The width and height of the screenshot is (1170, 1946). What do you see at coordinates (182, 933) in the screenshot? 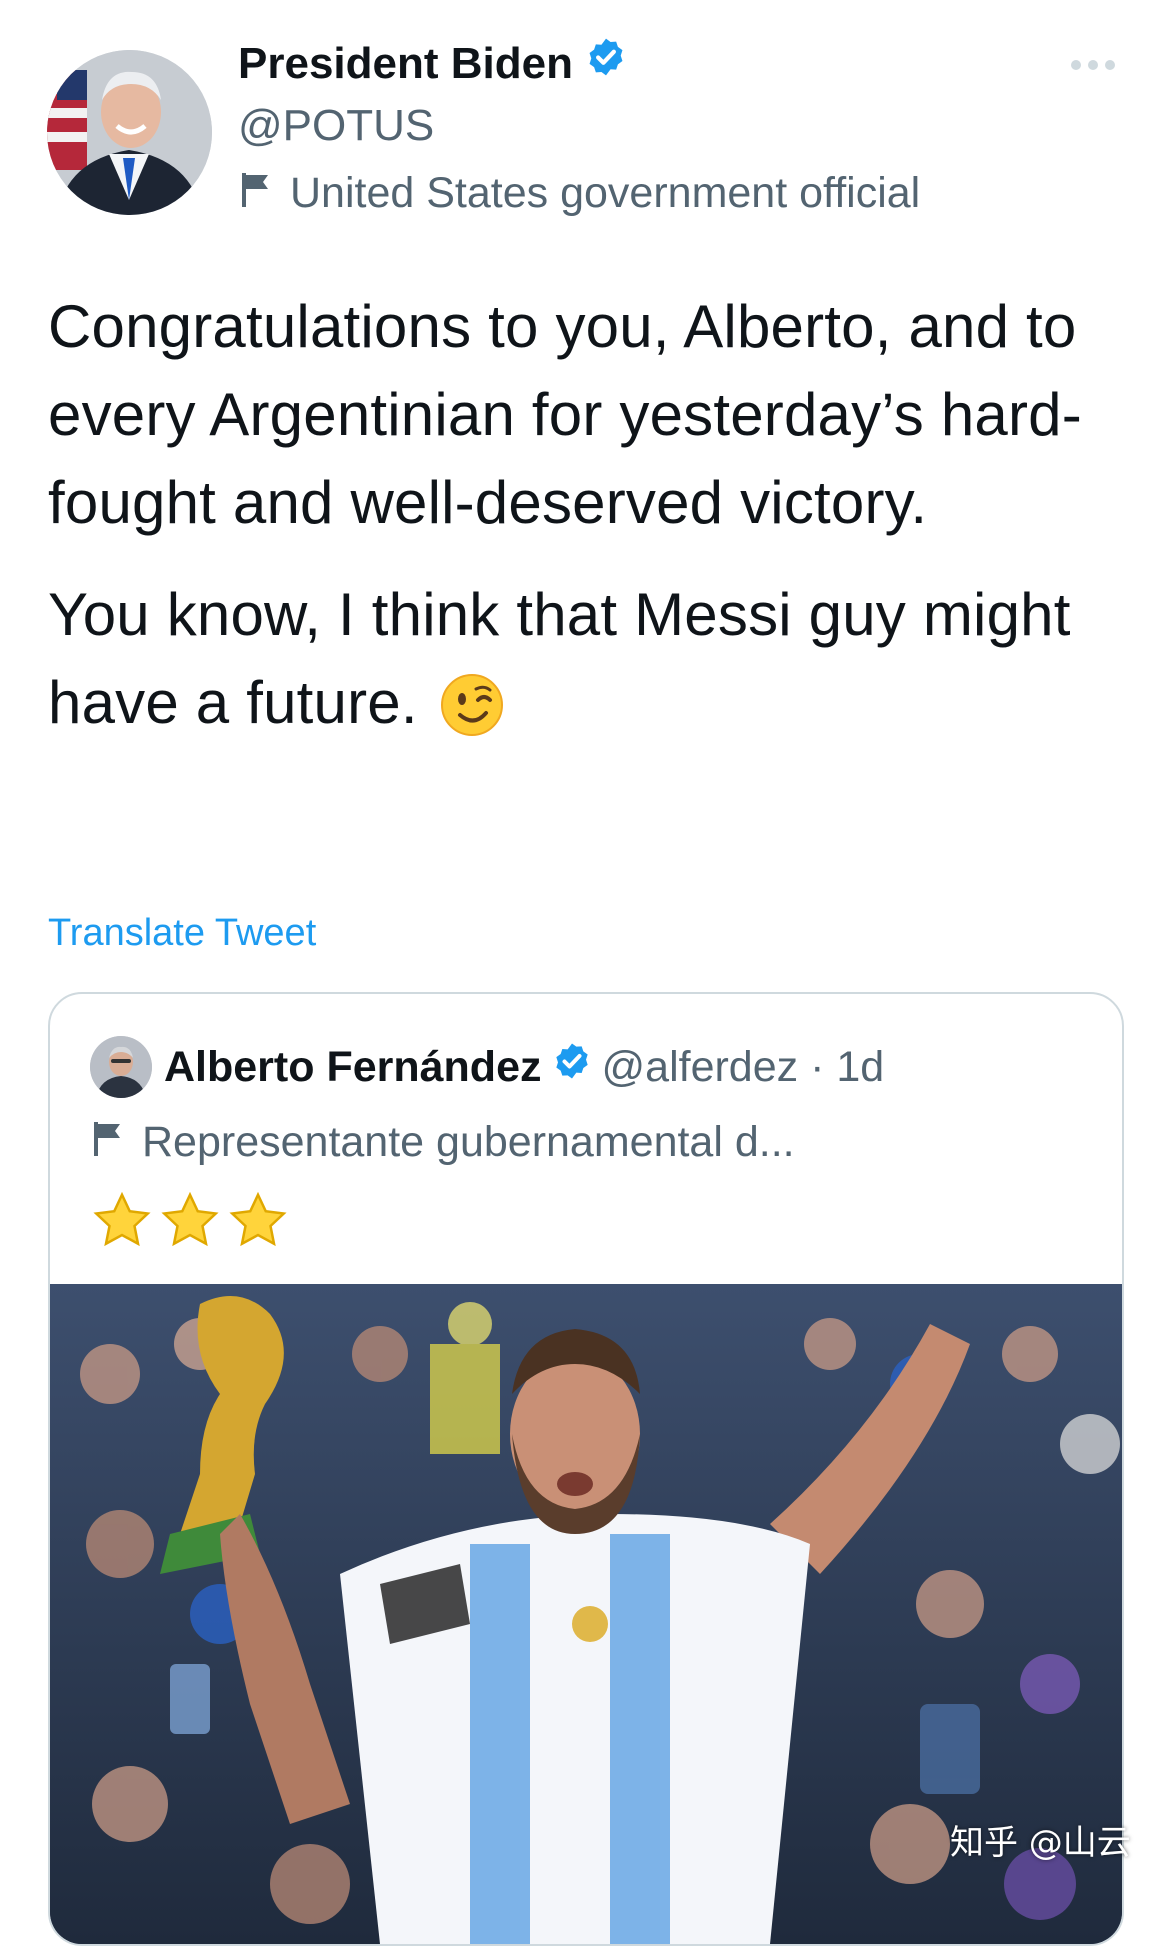
I see `translate-tweet-link: Translate Tweet` at bounding box center [182, 933].